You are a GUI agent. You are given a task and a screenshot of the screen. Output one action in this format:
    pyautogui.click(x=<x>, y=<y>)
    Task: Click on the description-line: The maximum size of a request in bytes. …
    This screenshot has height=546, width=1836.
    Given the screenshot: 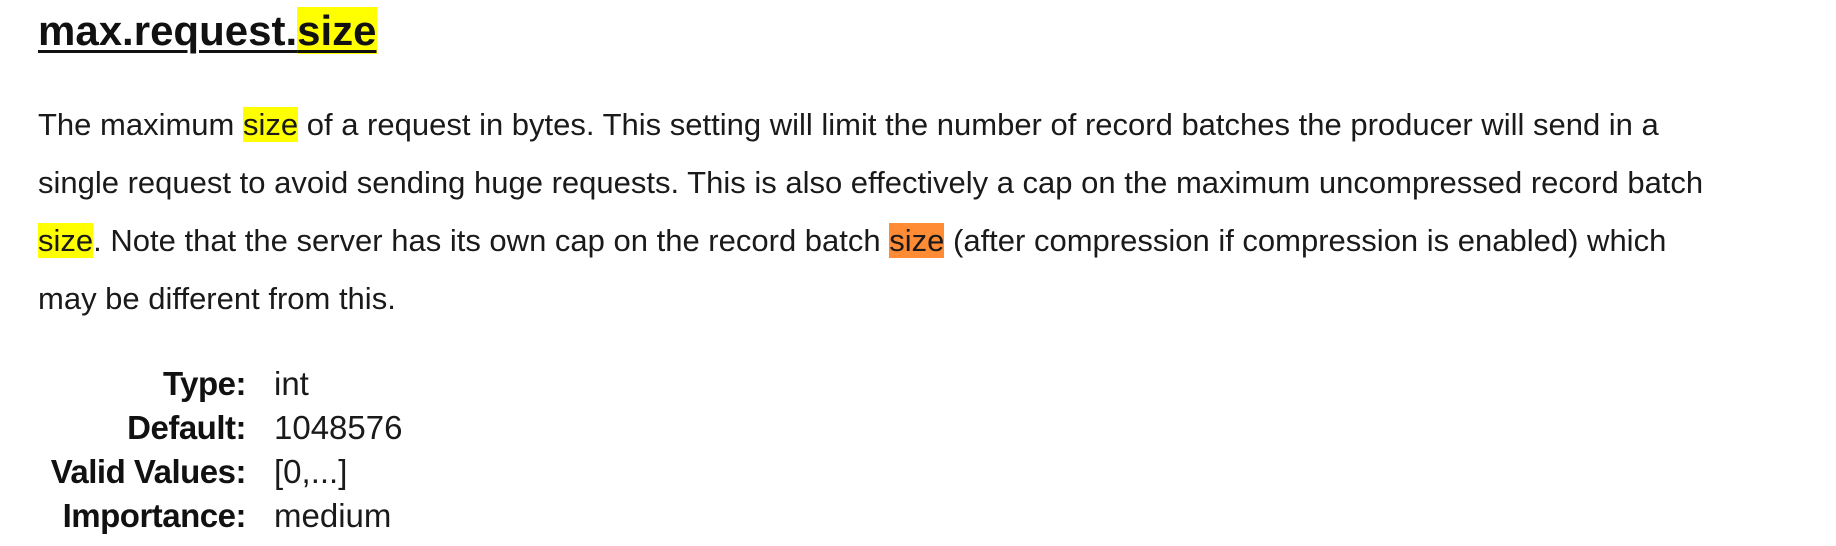 What is the action you would take?
    pyautogui.click(x=933, y=125)
    